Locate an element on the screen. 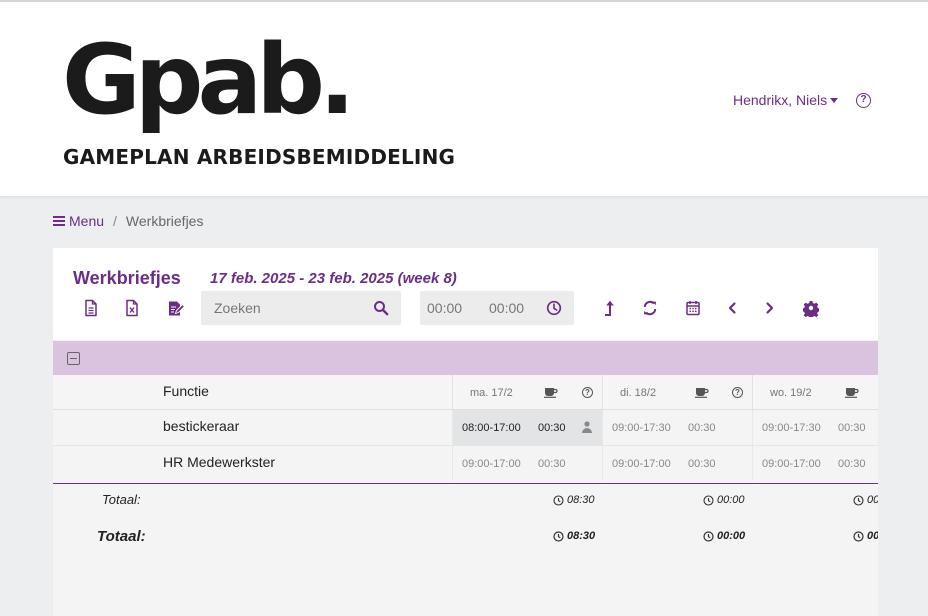 The height and width of the screenshot is (616, 928). caret-down-icon is located at coordinates (834, 100).